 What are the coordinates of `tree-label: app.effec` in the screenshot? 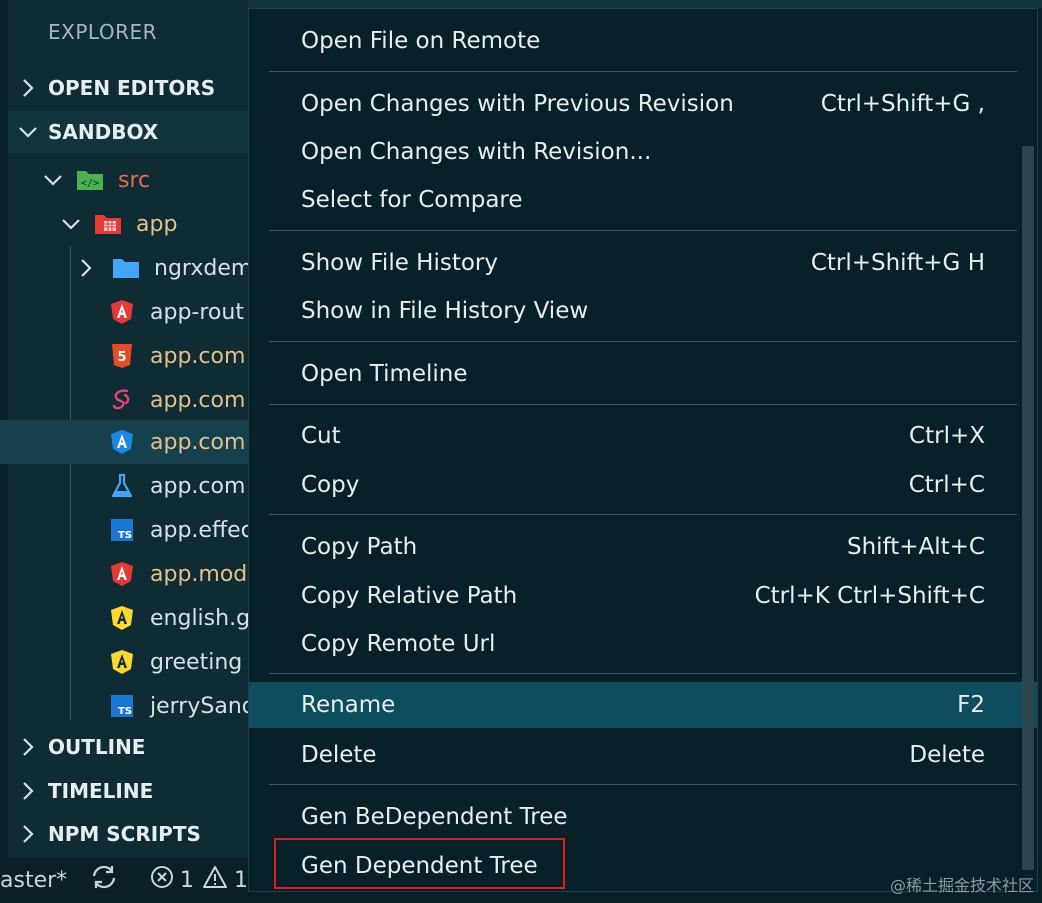 It's located at (199, 530).